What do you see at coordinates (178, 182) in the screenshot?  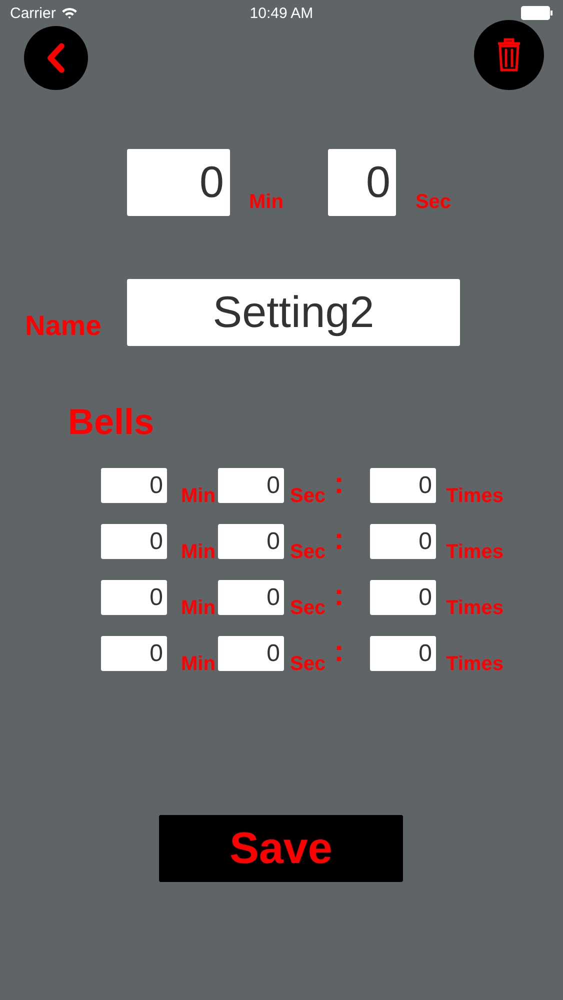 I see `minutes-field: 0` at bounding box center [178, 182].